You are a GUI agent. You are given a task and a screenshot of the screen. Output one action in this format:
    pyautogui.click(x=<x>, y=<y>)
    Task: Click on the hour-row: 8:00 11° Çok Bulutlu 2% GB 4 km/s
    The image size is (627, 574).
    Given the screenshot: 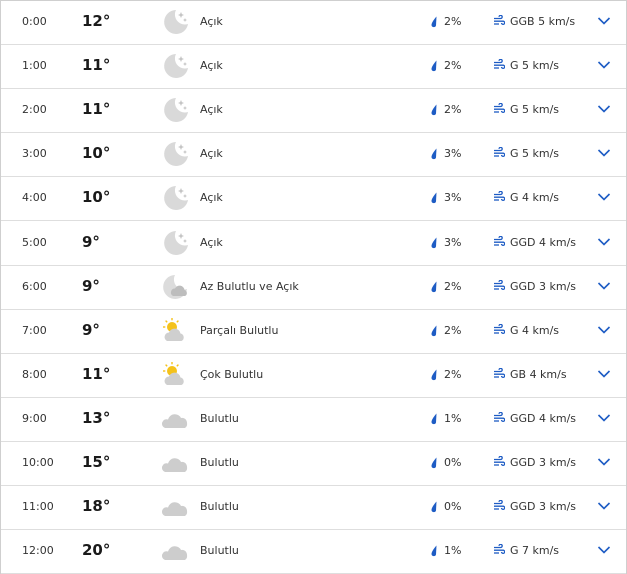 What is the action you would take?
    pyautogui.click(x=313, y=376)
    